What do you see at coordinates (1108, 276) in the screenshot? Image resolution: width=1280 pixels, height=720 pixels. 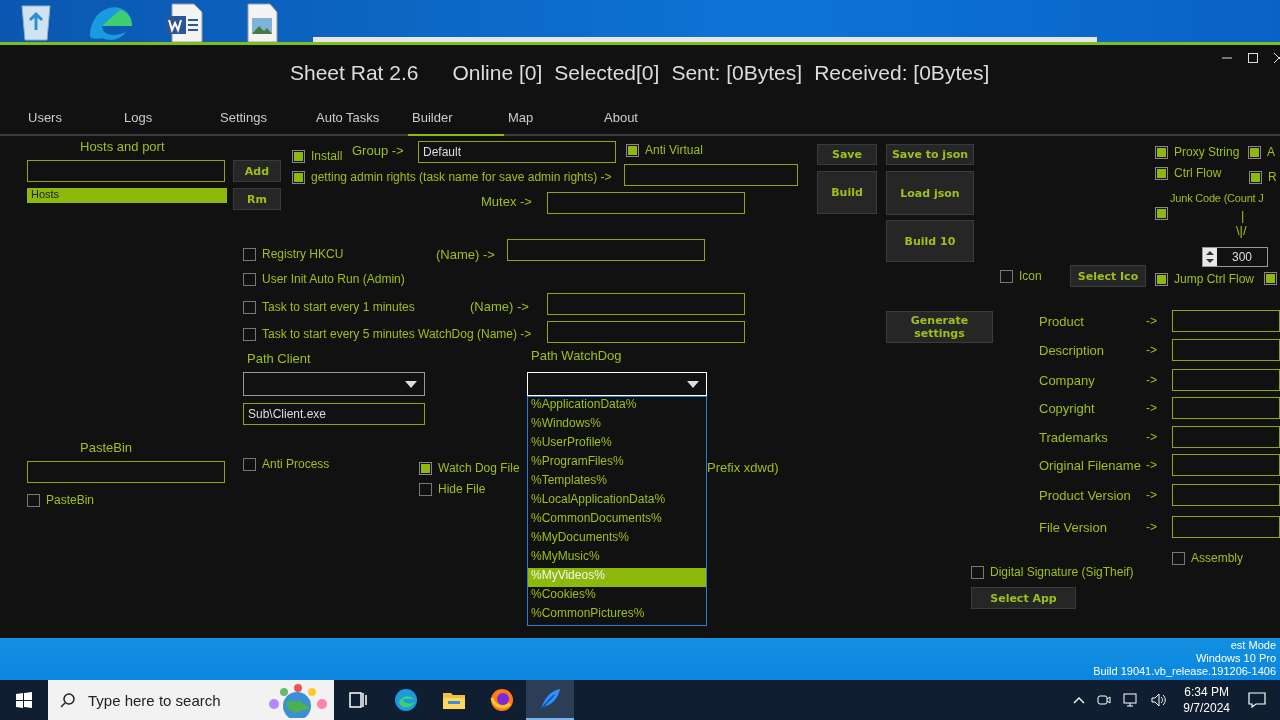 I see `button: Select Ico` at bounding box center [1108, 276].